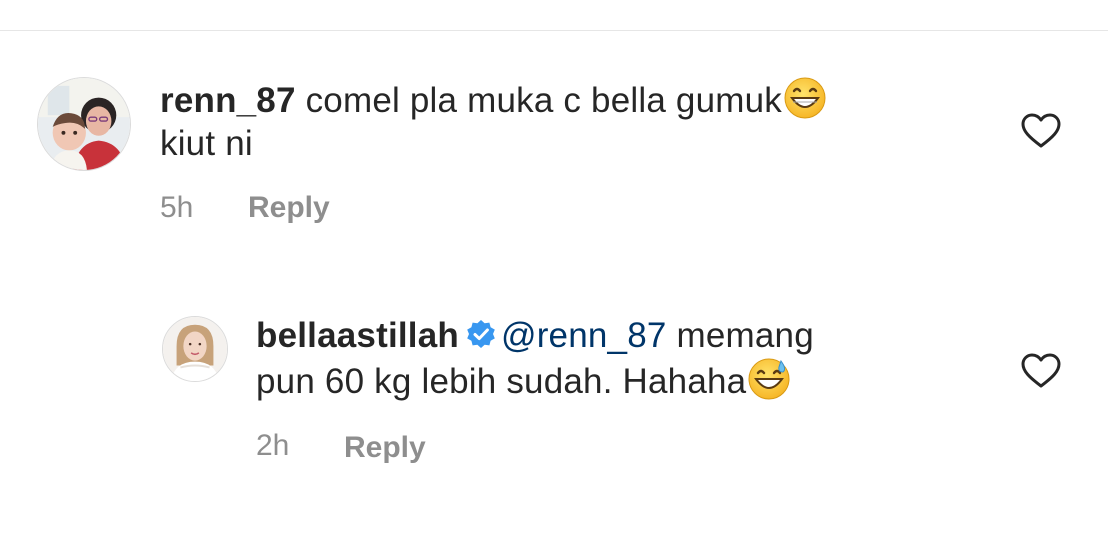 This screenshot has width=1108, height=540. What do you see at coordinates (769, 379) in the screenshot?
I see `grinning-sweat-emoji` at bounding box center [769, 379].